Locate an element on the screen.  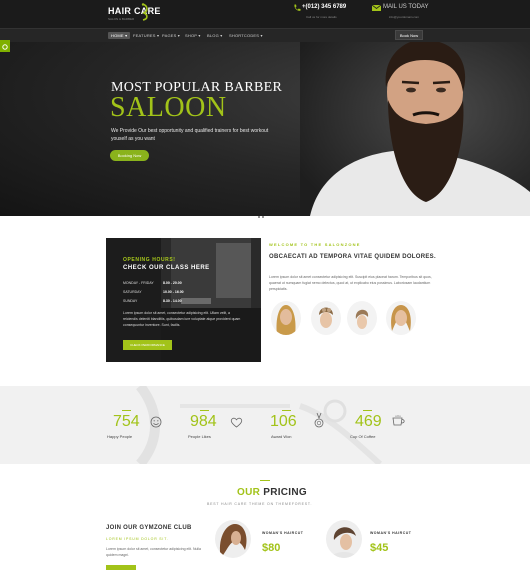
mail-label: MAIL US TODAY is located at coordinates (405, 7).